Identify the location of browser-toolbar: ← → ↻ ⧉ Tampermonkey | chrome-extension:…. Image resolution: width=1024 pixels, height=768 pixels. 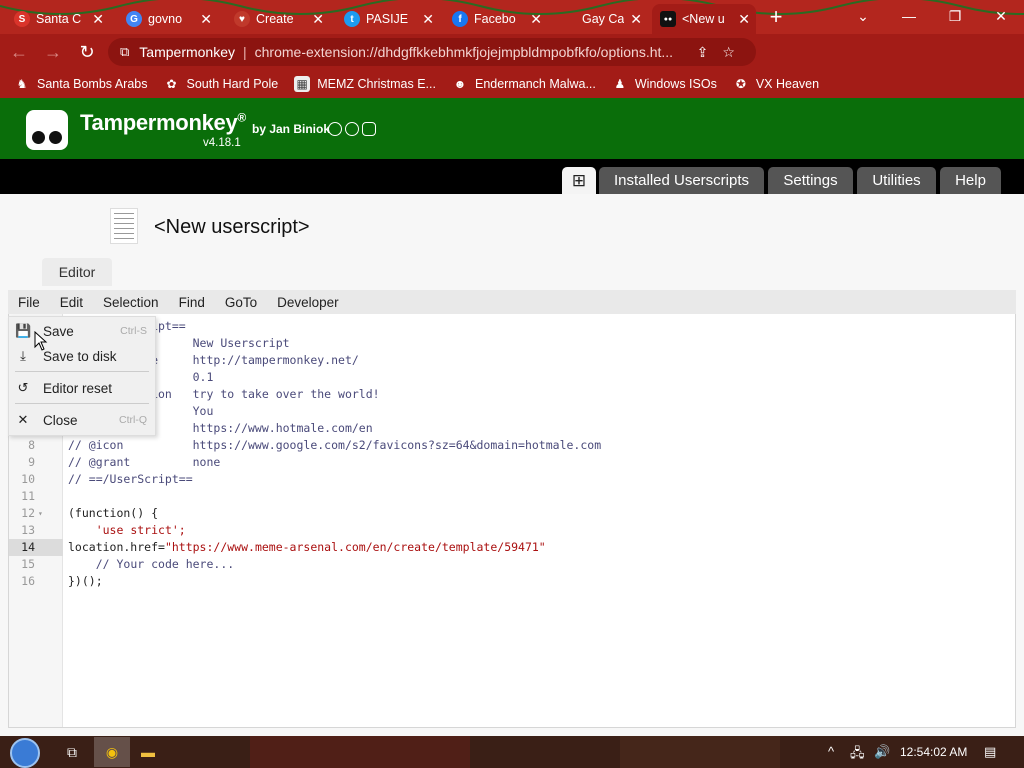
(512, 65).